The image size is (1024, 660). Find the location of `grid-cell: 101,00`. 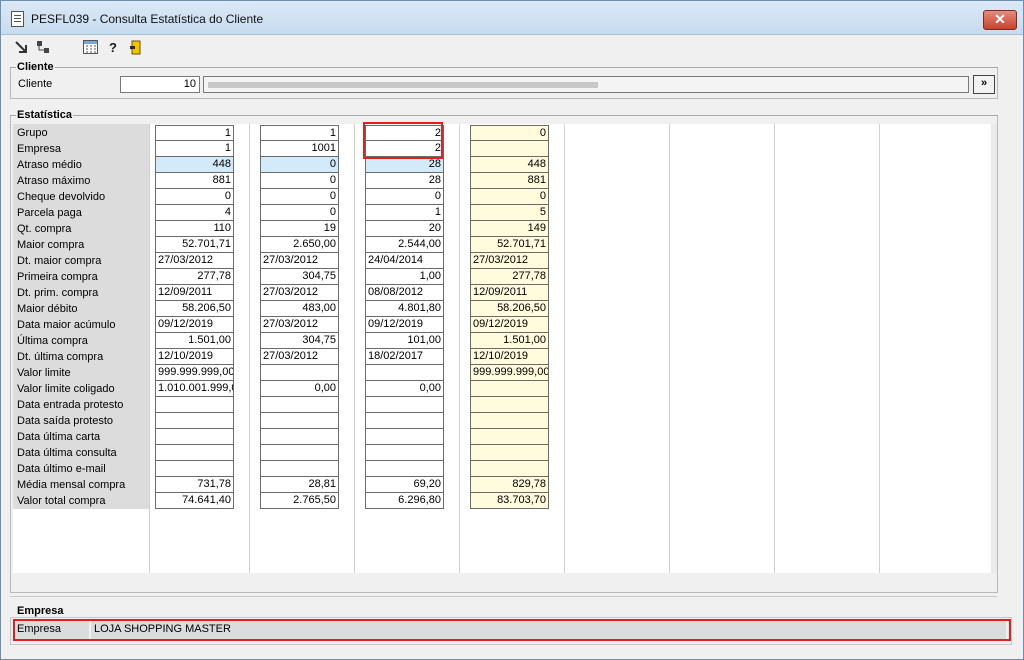

grid-cell: 101,00 is located at coordinates (404, 341).